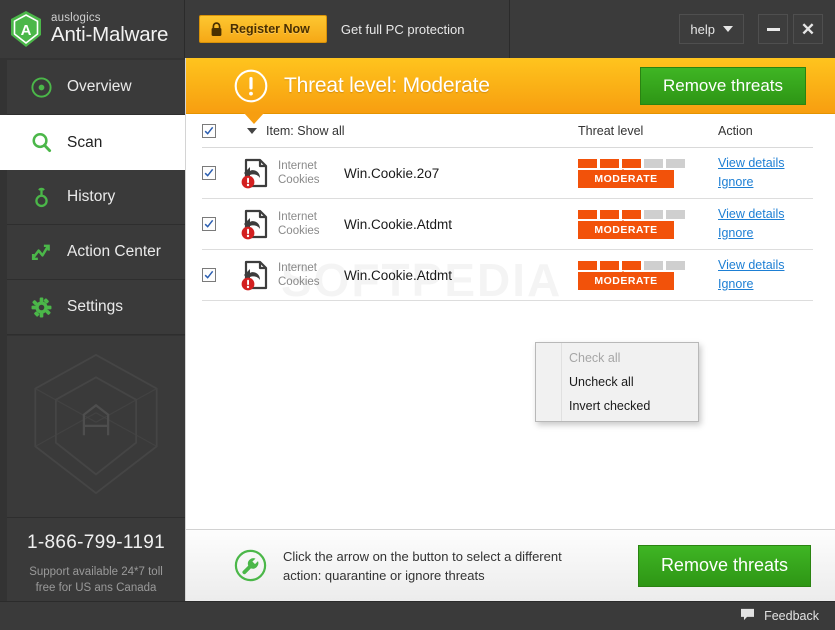 The width and height of the screenshot is (835, 630). I want to click on row-threat-name: Win.Cookie.2o7, so click(392, 173).